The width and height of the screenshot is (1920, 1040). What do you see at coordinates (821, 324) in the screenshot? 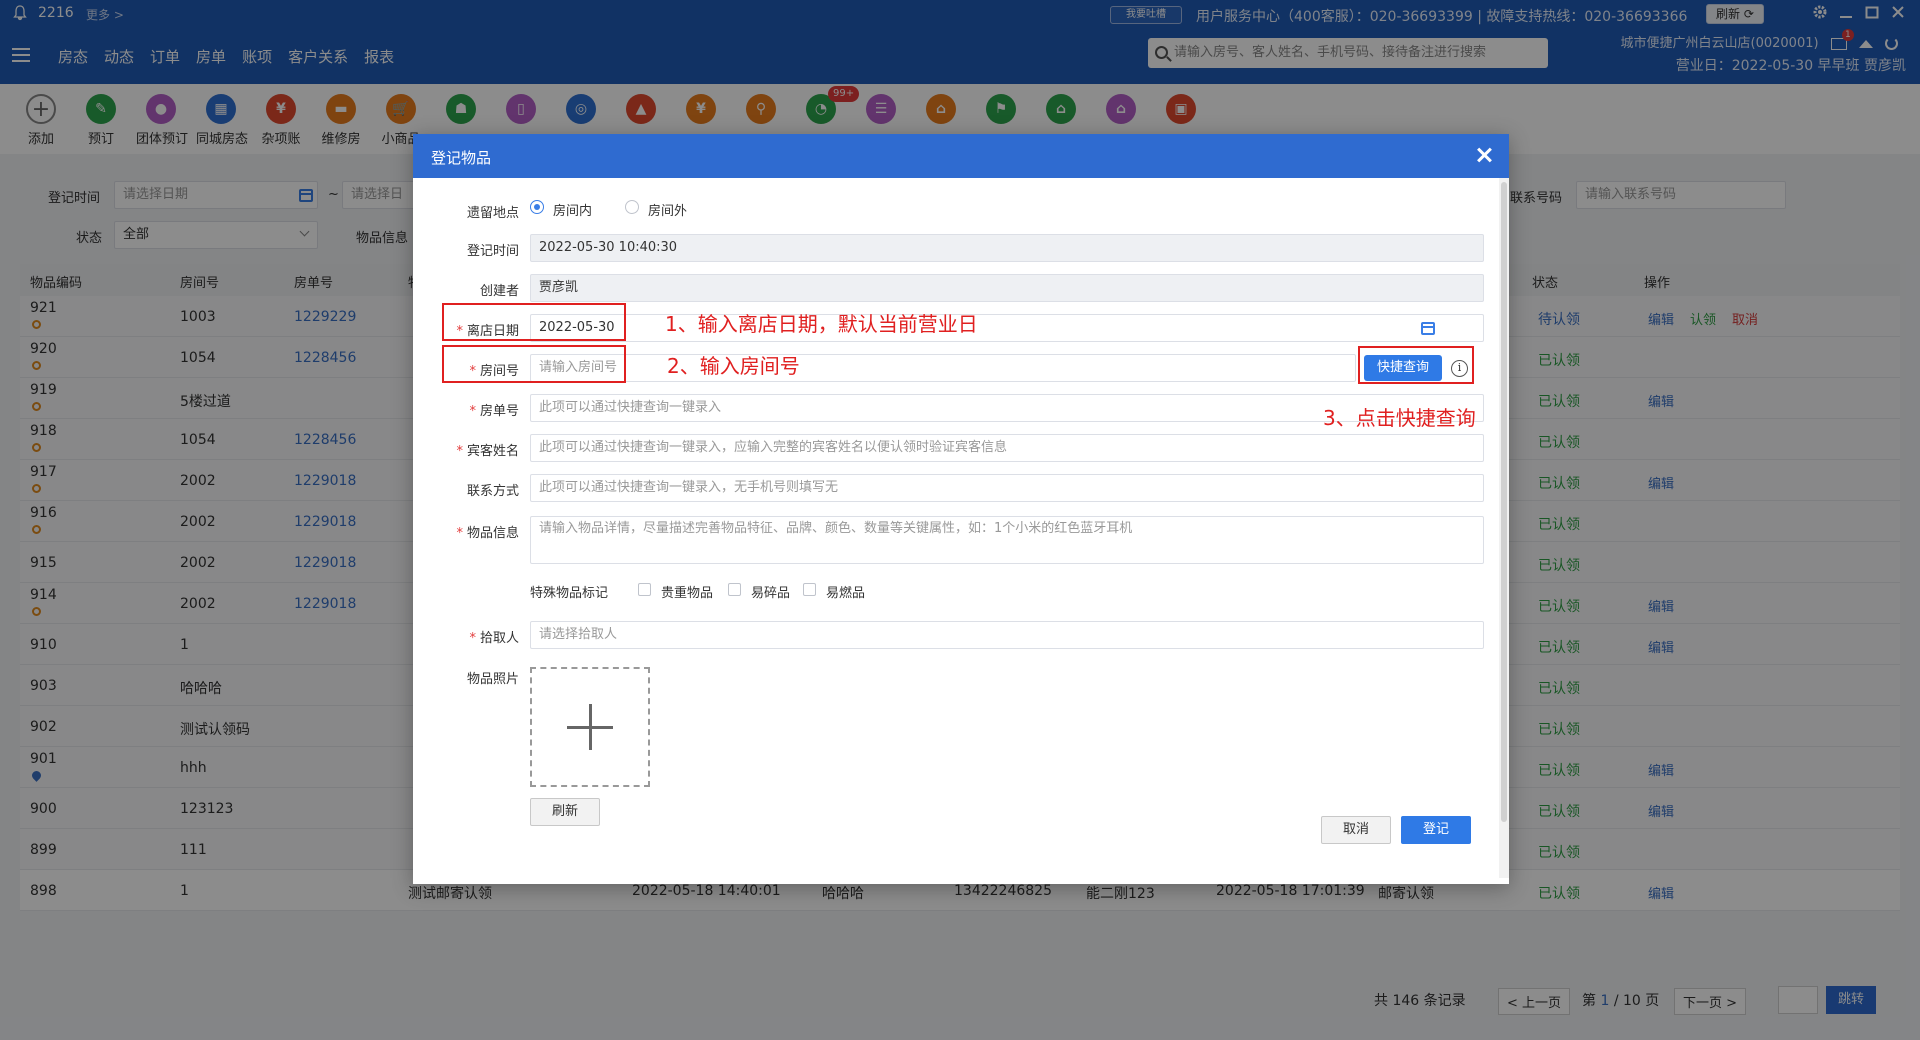
I see `annotation-step-1: 1、输入离店日期，默认当前营业日` at bounding box center [821, 324].